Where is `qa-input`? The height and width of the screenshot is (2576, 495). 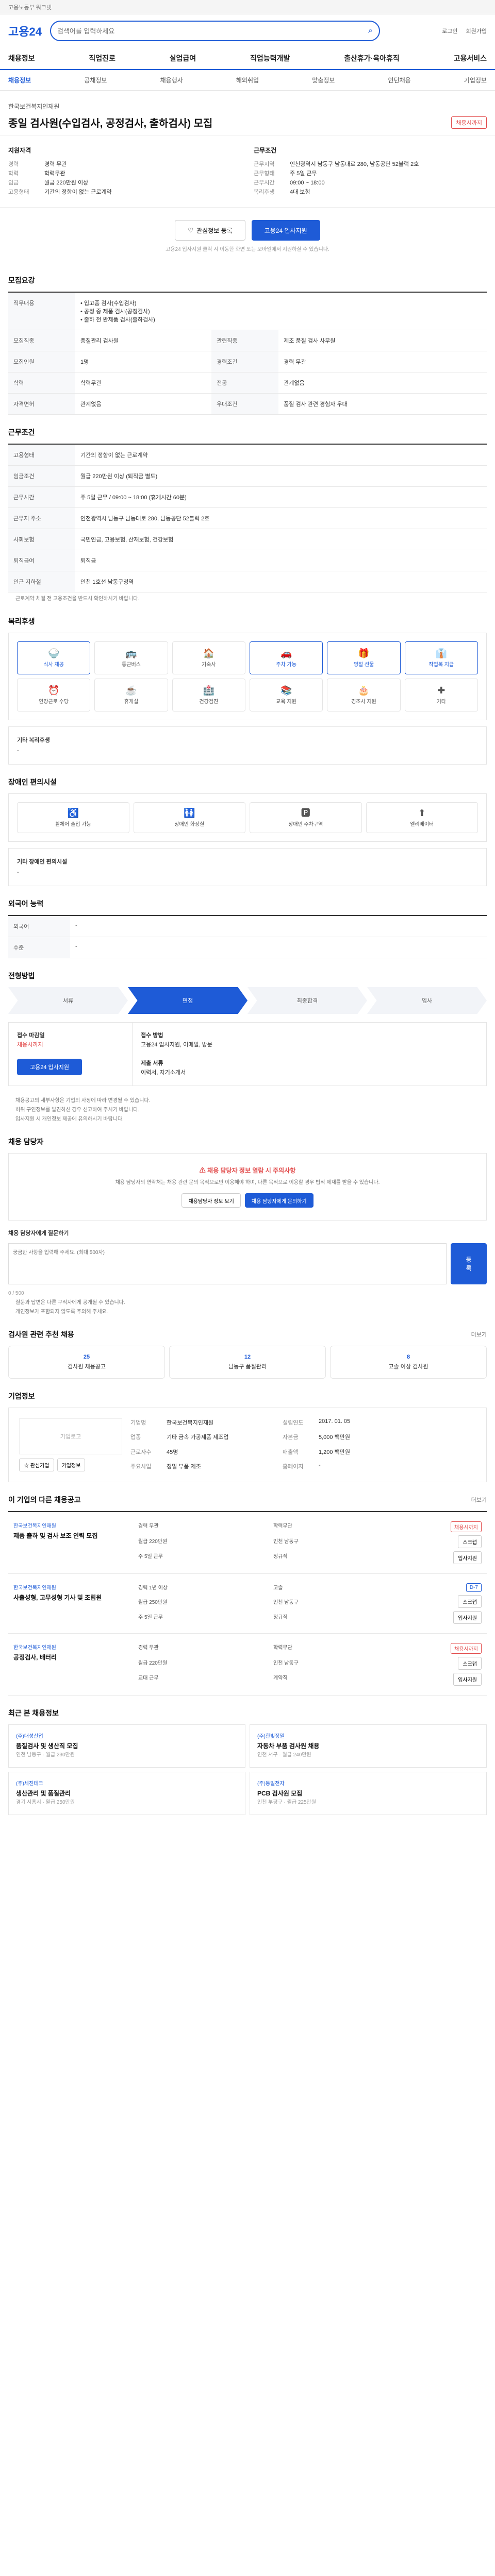 qa-input is located at coordinates (228, 1263).